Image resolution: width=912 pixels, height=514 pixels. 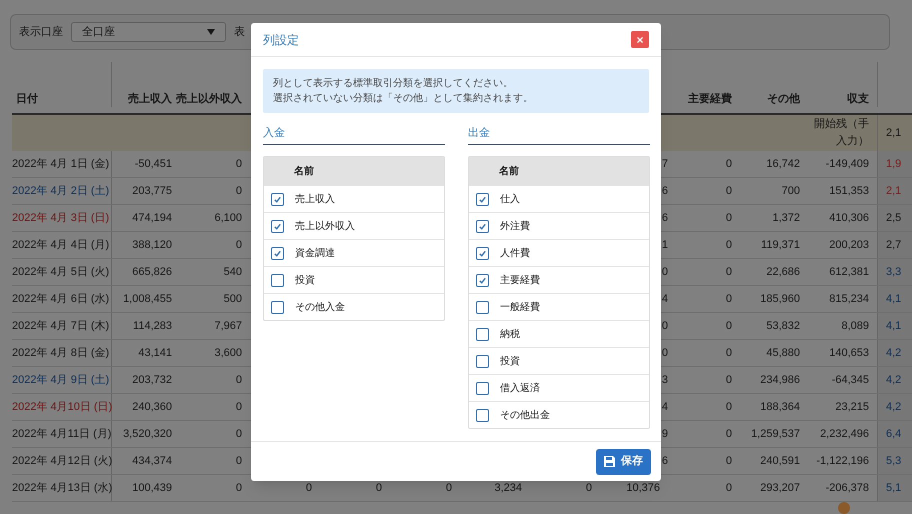 I want to click on category-label: 主要経費, so click(x=520, y=281).